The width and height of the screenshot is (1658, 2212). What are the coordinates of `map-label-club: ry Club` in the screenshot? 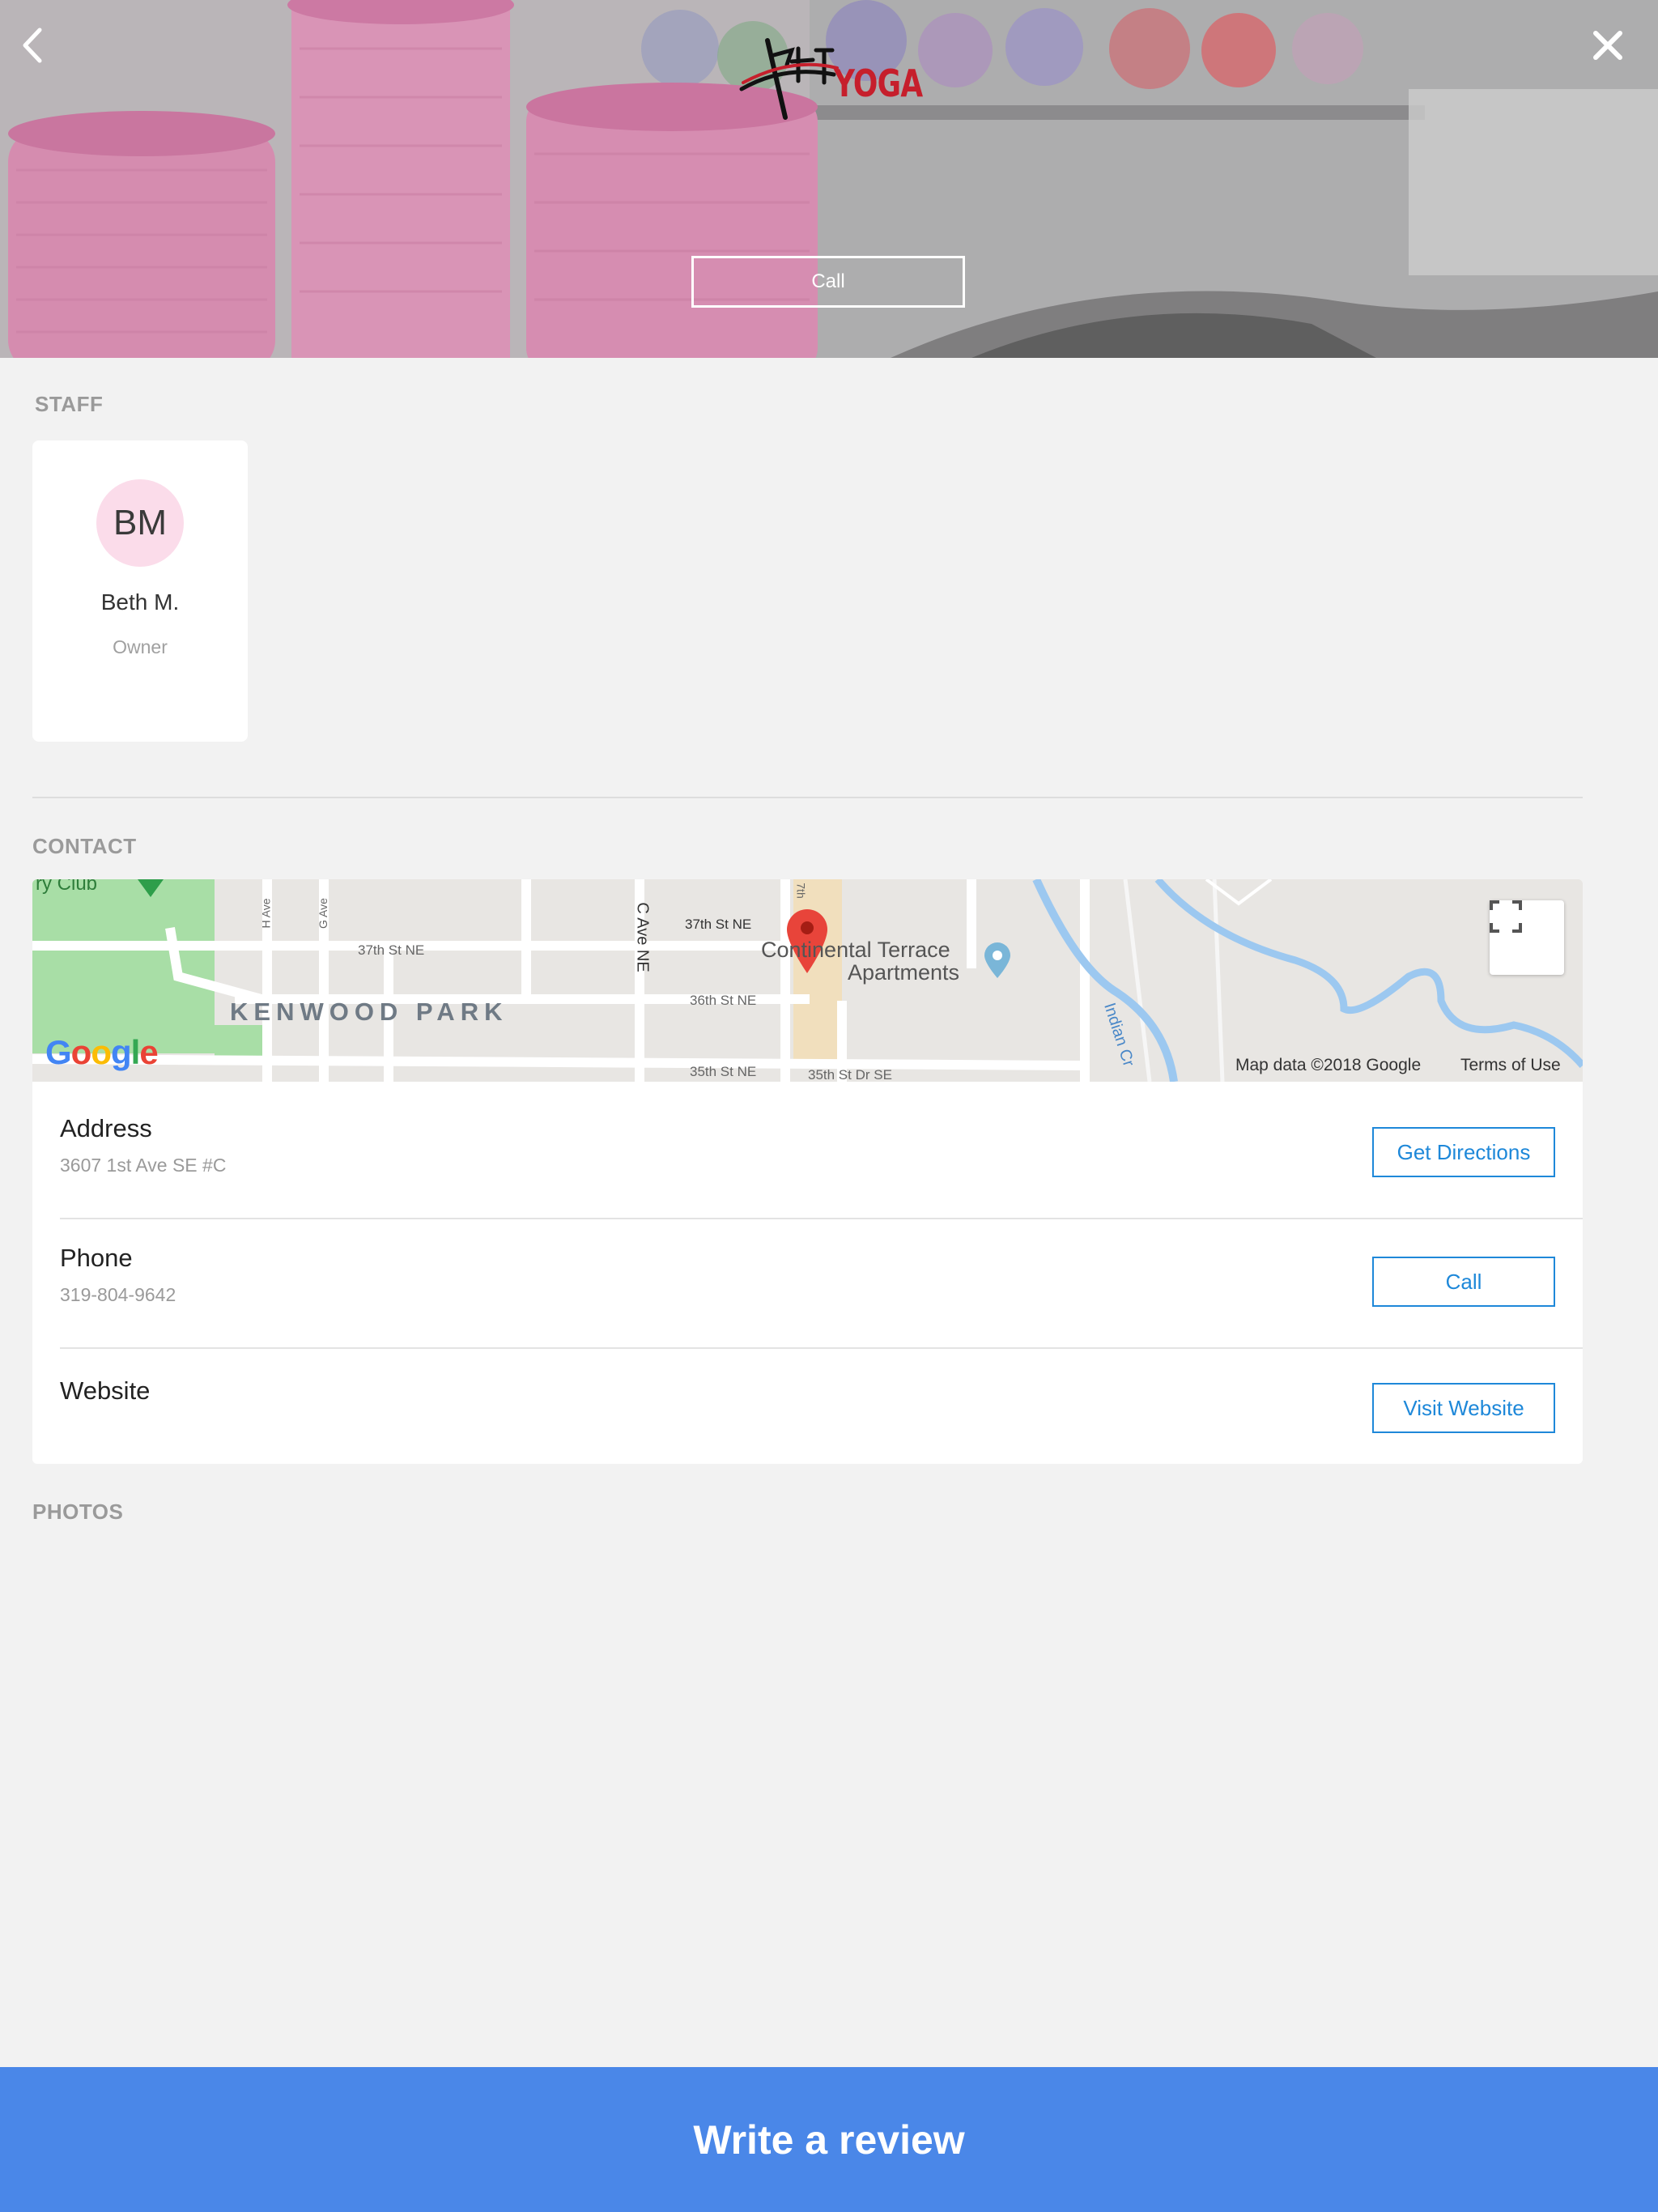 It's located at (67, 887).